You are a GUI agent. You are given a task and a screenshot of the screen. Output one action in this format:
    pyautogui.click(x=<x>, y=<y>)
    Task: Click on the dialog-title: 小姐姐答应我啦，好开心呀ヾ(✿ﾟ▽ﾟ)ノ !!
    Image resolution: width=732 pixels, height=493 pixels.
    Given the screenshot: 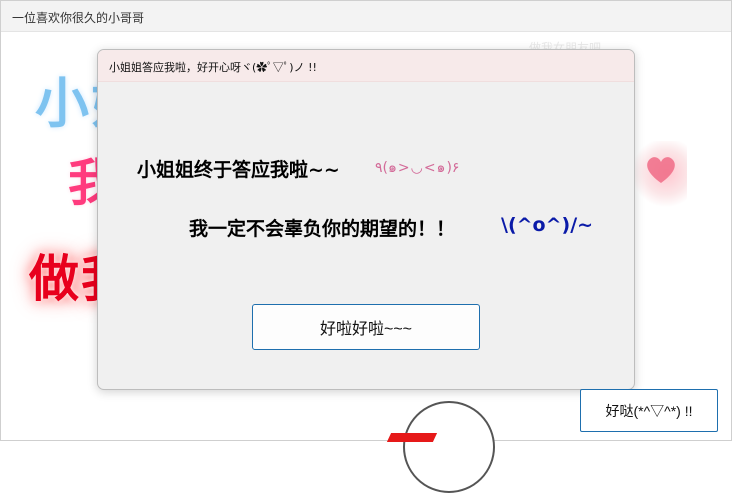 What is the action you would take?
    pyautogui.click(x=213, y=67)
    